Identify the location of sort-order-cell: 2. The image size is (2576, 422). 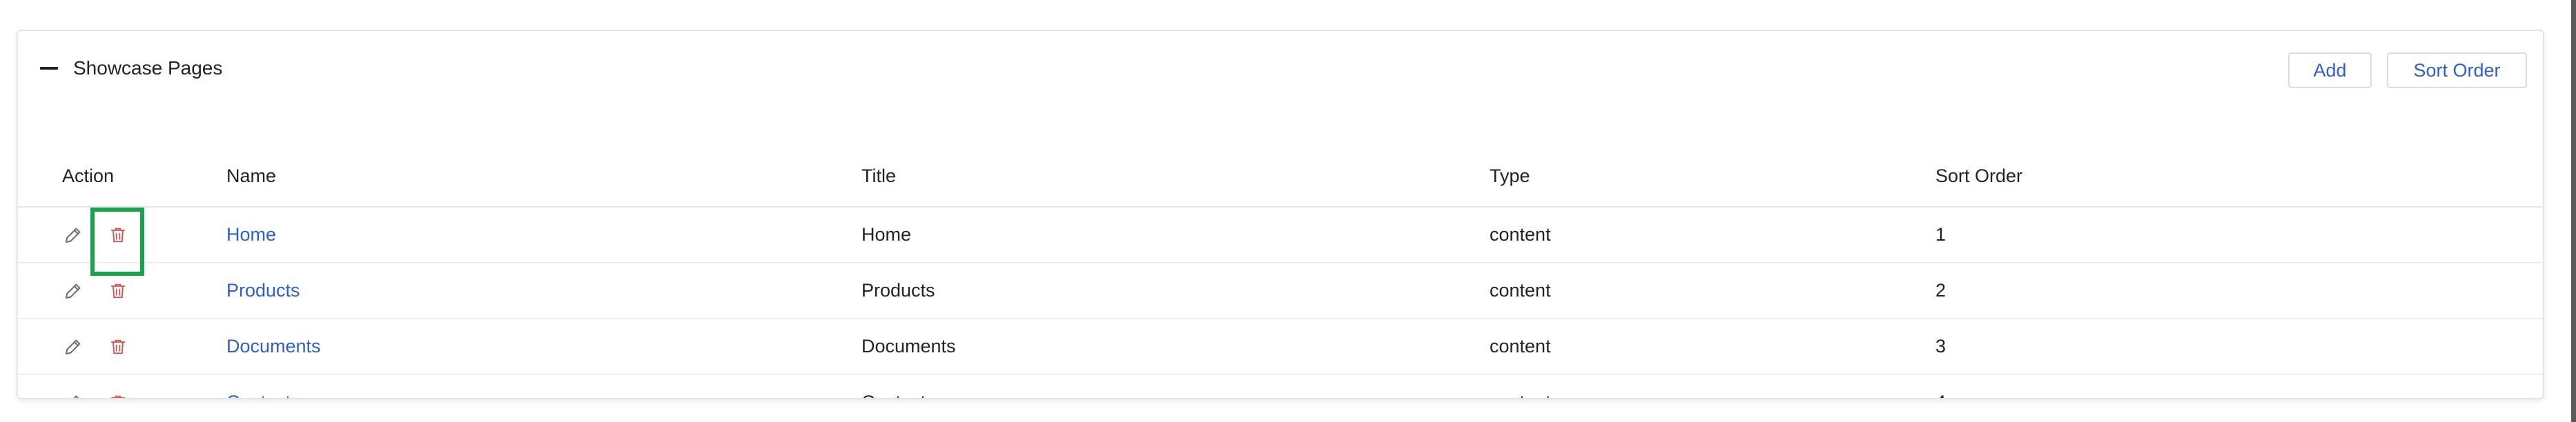
(2239, 291).